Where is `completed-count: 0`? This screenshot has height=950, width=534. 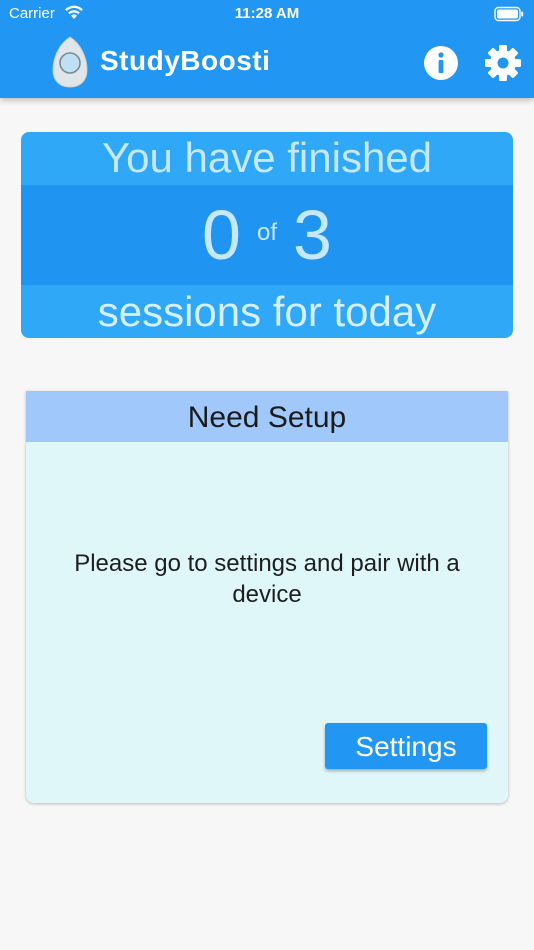
completed-count: 0 is located at coordinates (221, 235).